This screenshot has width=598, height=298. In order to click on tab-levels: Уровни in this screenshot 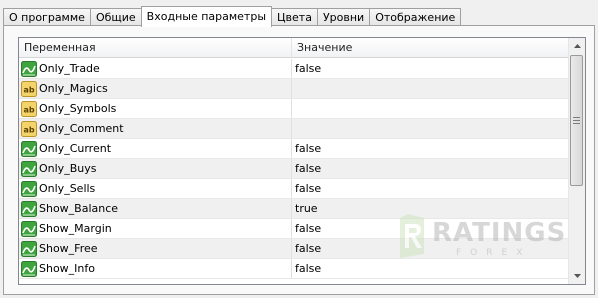, I will do `click(343, 17)`.